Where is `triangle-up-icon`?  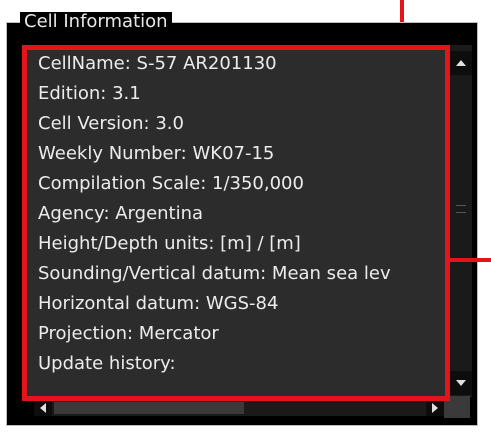
triangle-up-icon is located at coordinates (461, 63).